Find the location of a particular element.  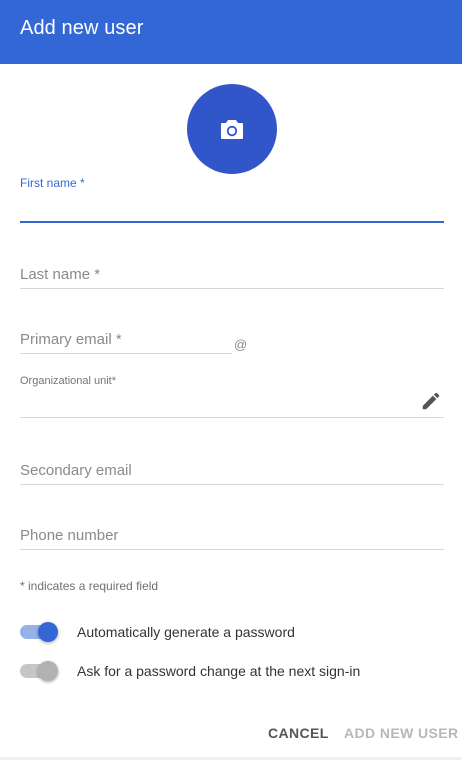

first-name-label: First name * is located at coordinates (52, 183).